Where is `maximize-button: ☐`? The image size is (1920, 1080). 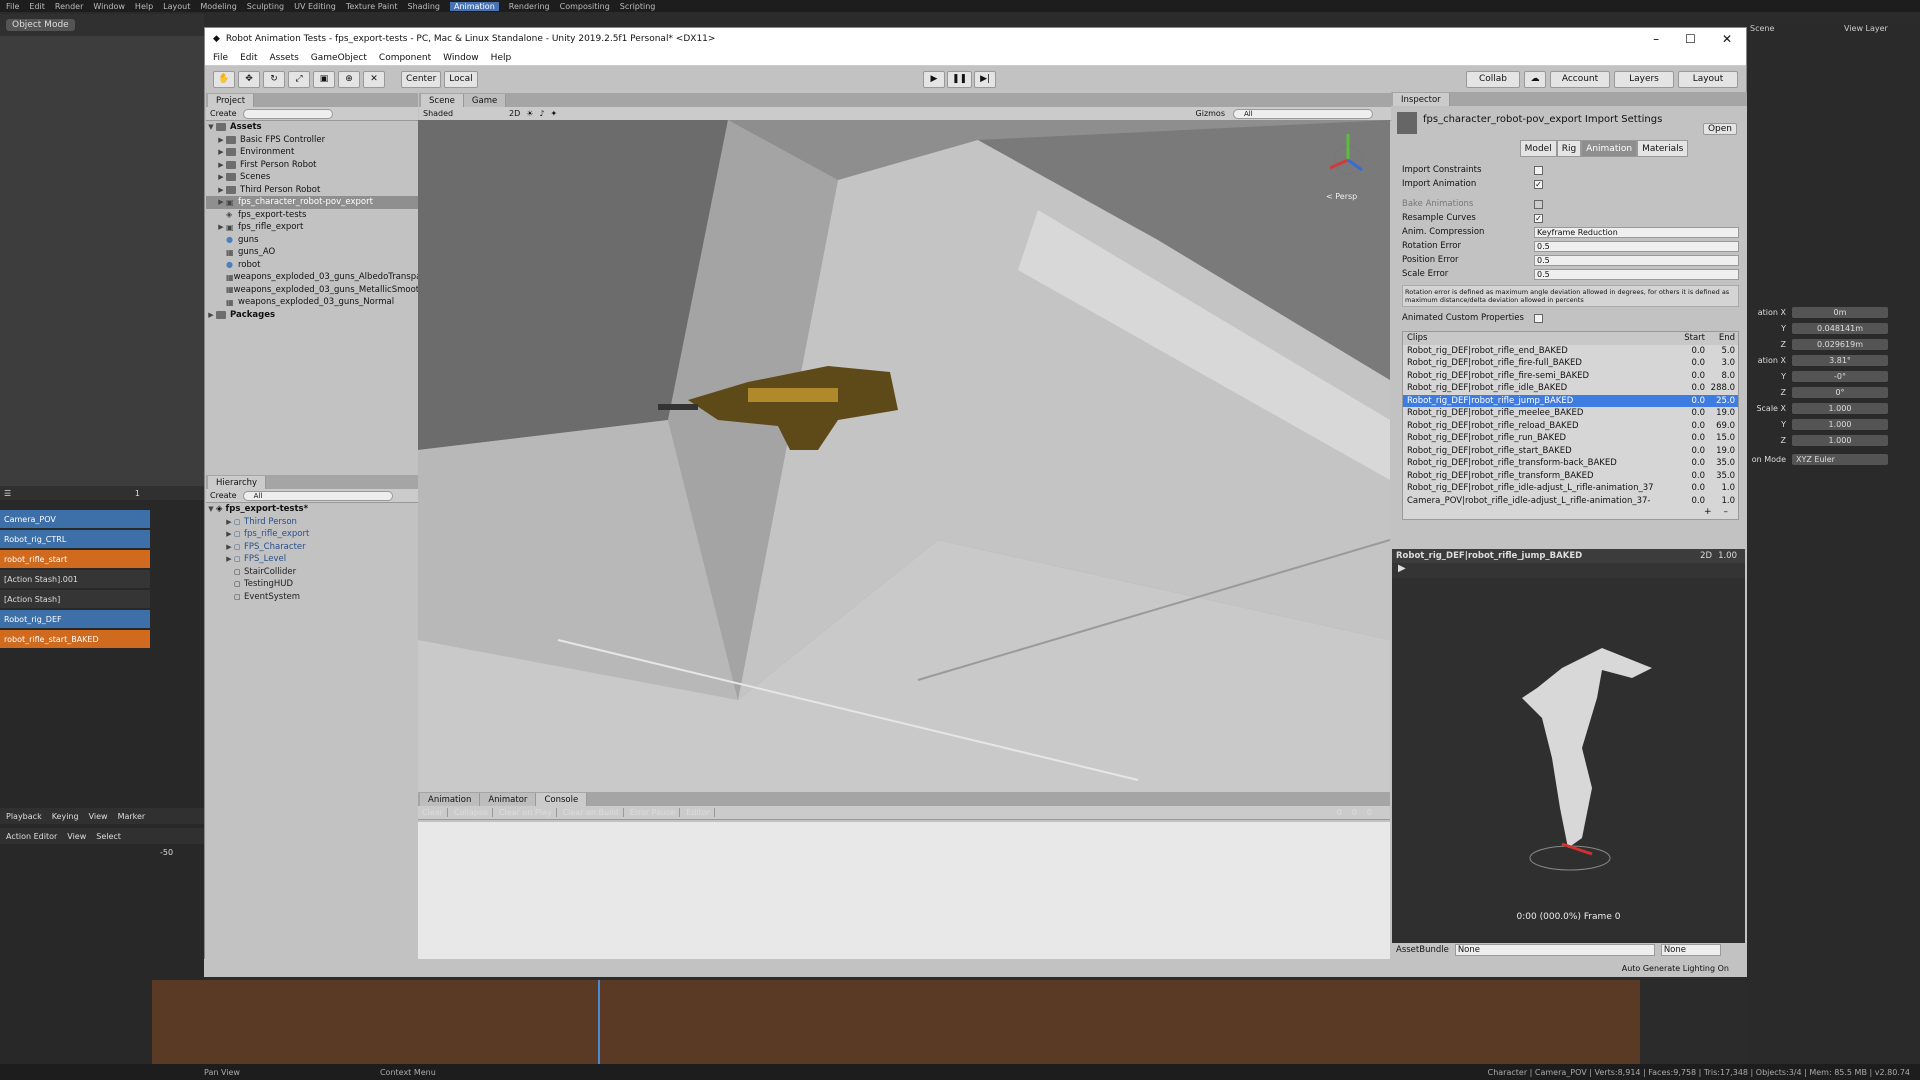 maximize-button: ☐ is located at coordinates (1690, 39).